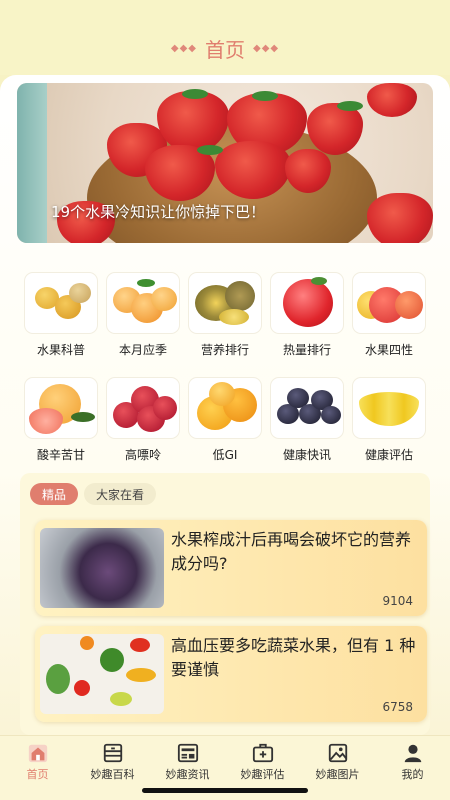 The image size is (450, 800). Describe the element at coordinates (54, 494) in the screenshot. I see `tab-featured: 精品` at that location.